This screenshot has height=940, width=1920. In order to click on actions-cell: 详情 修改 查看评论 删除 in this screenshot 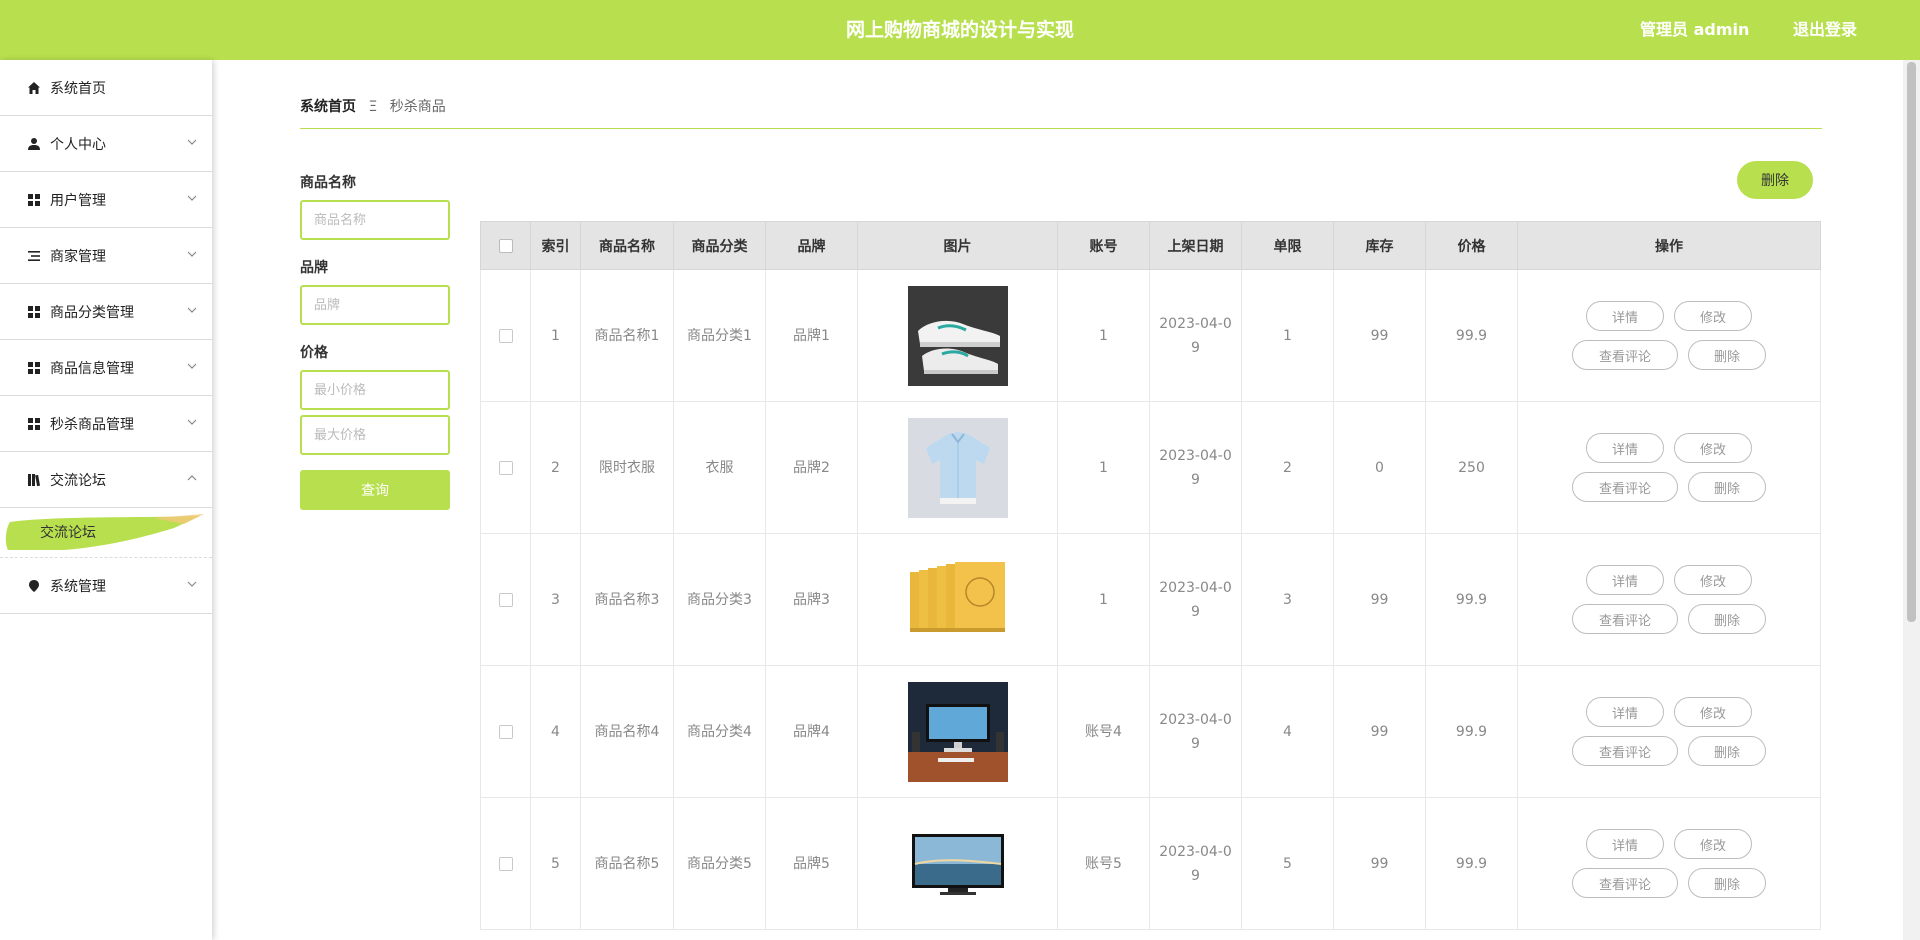, I will do `click(1669, 335)`.